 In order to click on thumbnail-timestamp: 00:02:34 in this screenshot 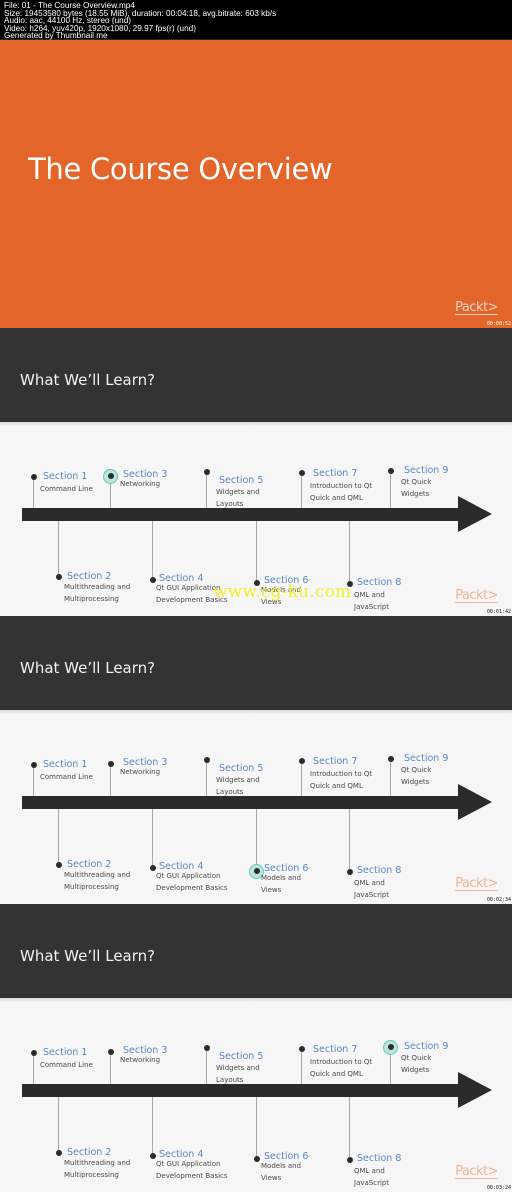, I will do `click(498, 900)`.